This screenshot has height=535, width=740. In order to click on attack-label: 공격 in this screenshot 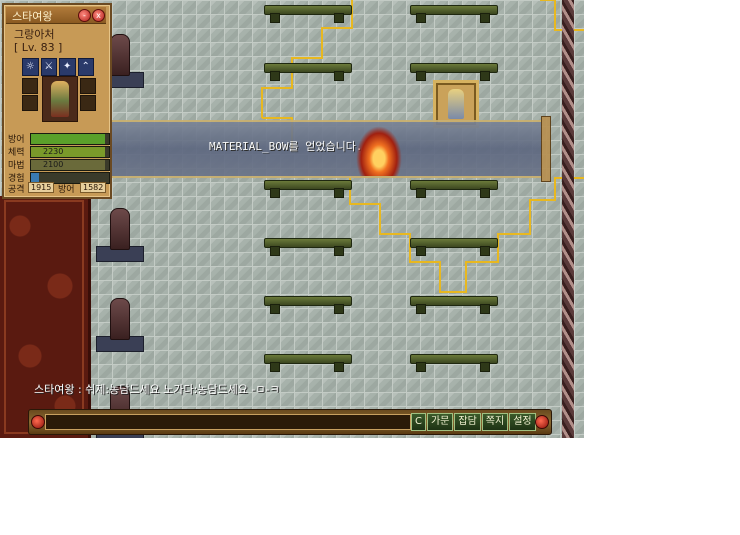, I will do `click(16, 190)`.